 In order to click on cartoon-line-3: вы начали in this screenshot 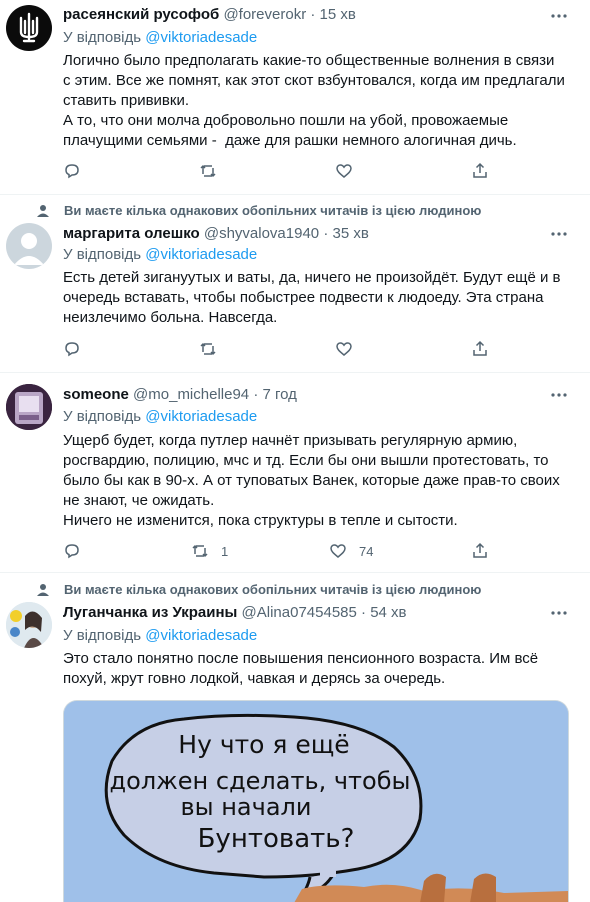, I will do `click(246, 807)`.